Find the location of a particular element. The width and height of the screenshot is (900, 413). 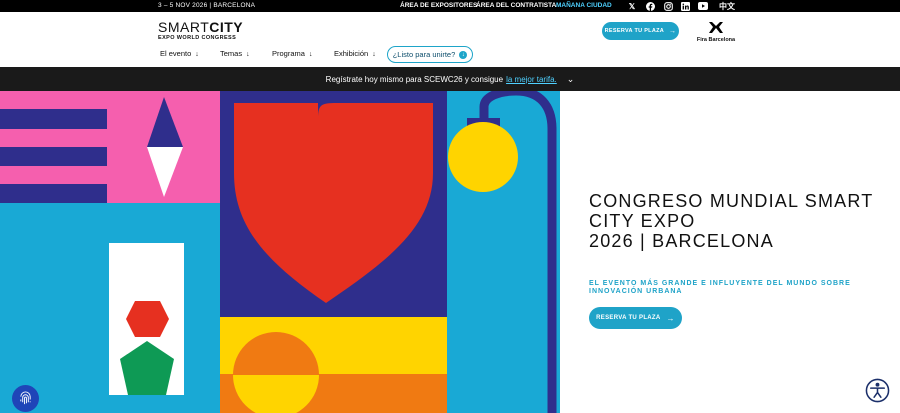

reserve-label: RESERVA TU PLAZA is located at coordinates (634, 31).